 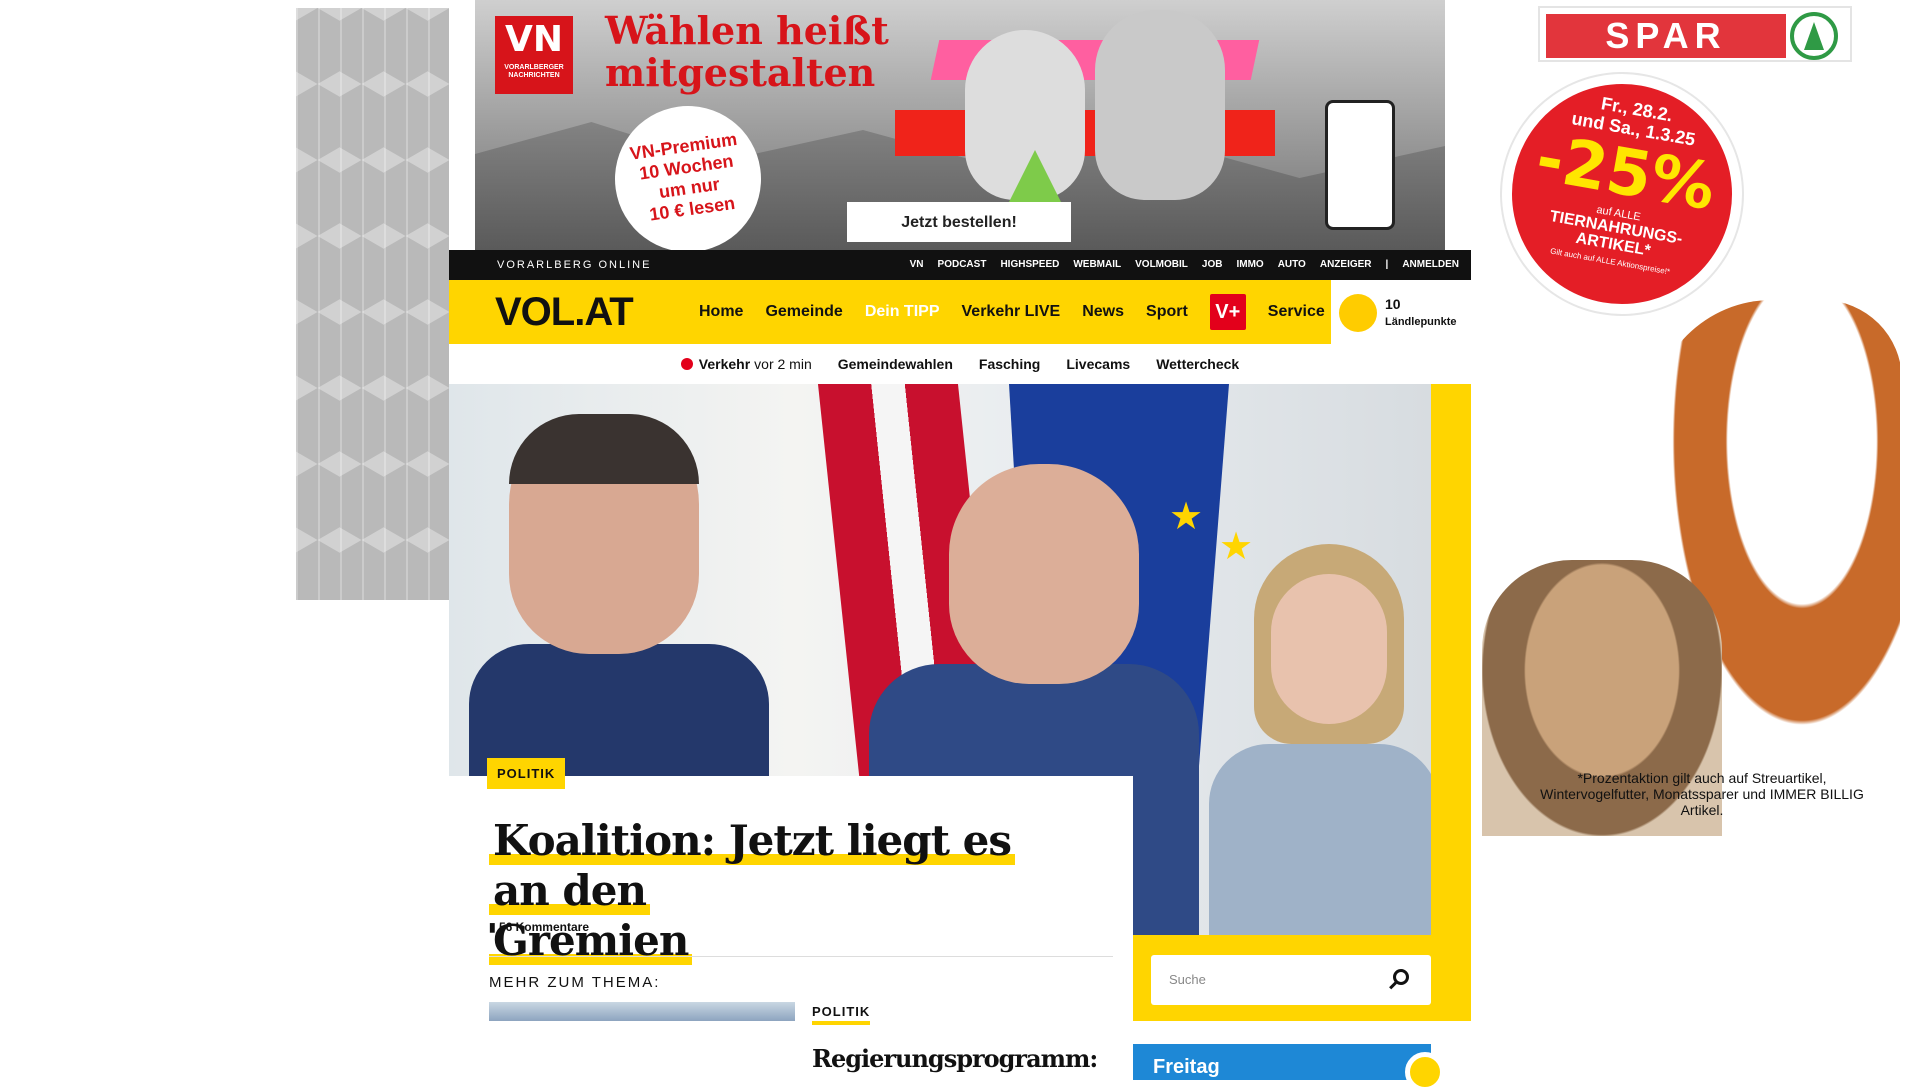 What do you see at coordinates (917, 265) in the screenshot?
I see `network-link-vn: VN` at bounding box center [917, 265].